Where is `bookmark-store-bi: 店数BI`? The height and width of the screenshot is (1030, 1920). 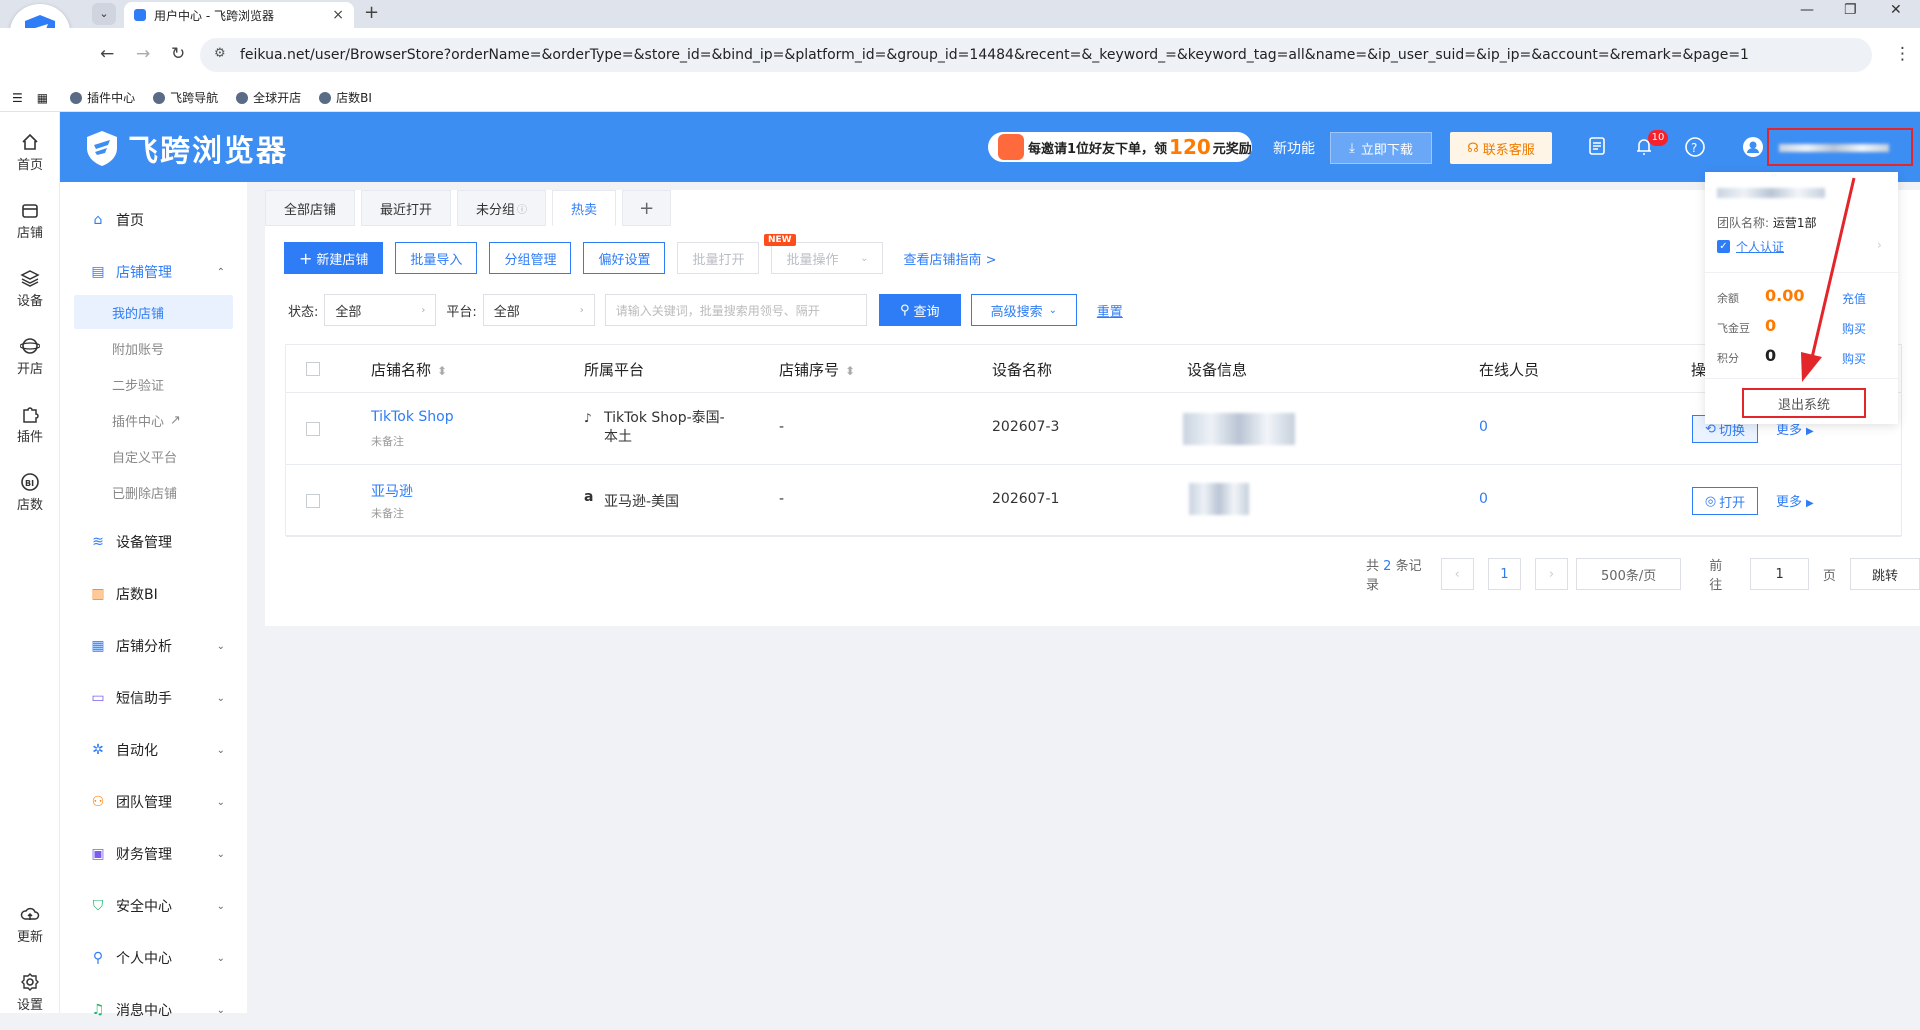
bookmark-store-bi: 店数BI is located at coordinates (345, 97).